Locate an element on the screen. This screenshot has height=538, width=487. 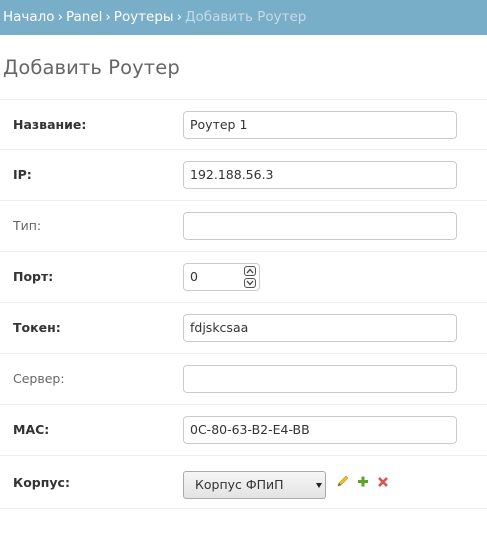
breadcrumb: Начало › Panel › Роутеры › Добавить Роутер is located at coordinates (243, 17).